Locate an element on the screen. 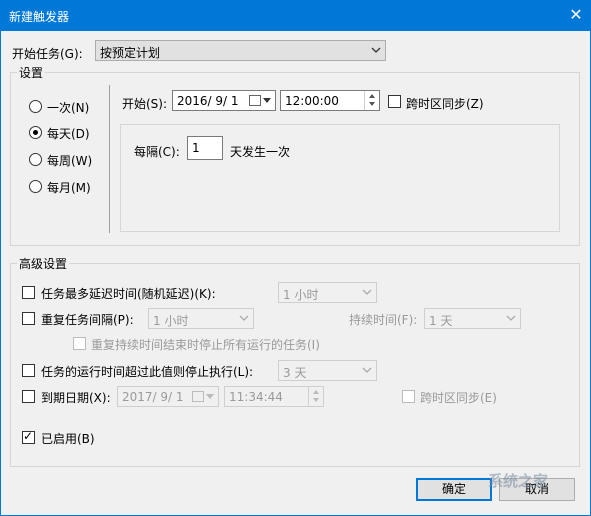 This screenshot has width=591, height=516. repeat-select: 1 小时 is located at coordinates (201, 318).